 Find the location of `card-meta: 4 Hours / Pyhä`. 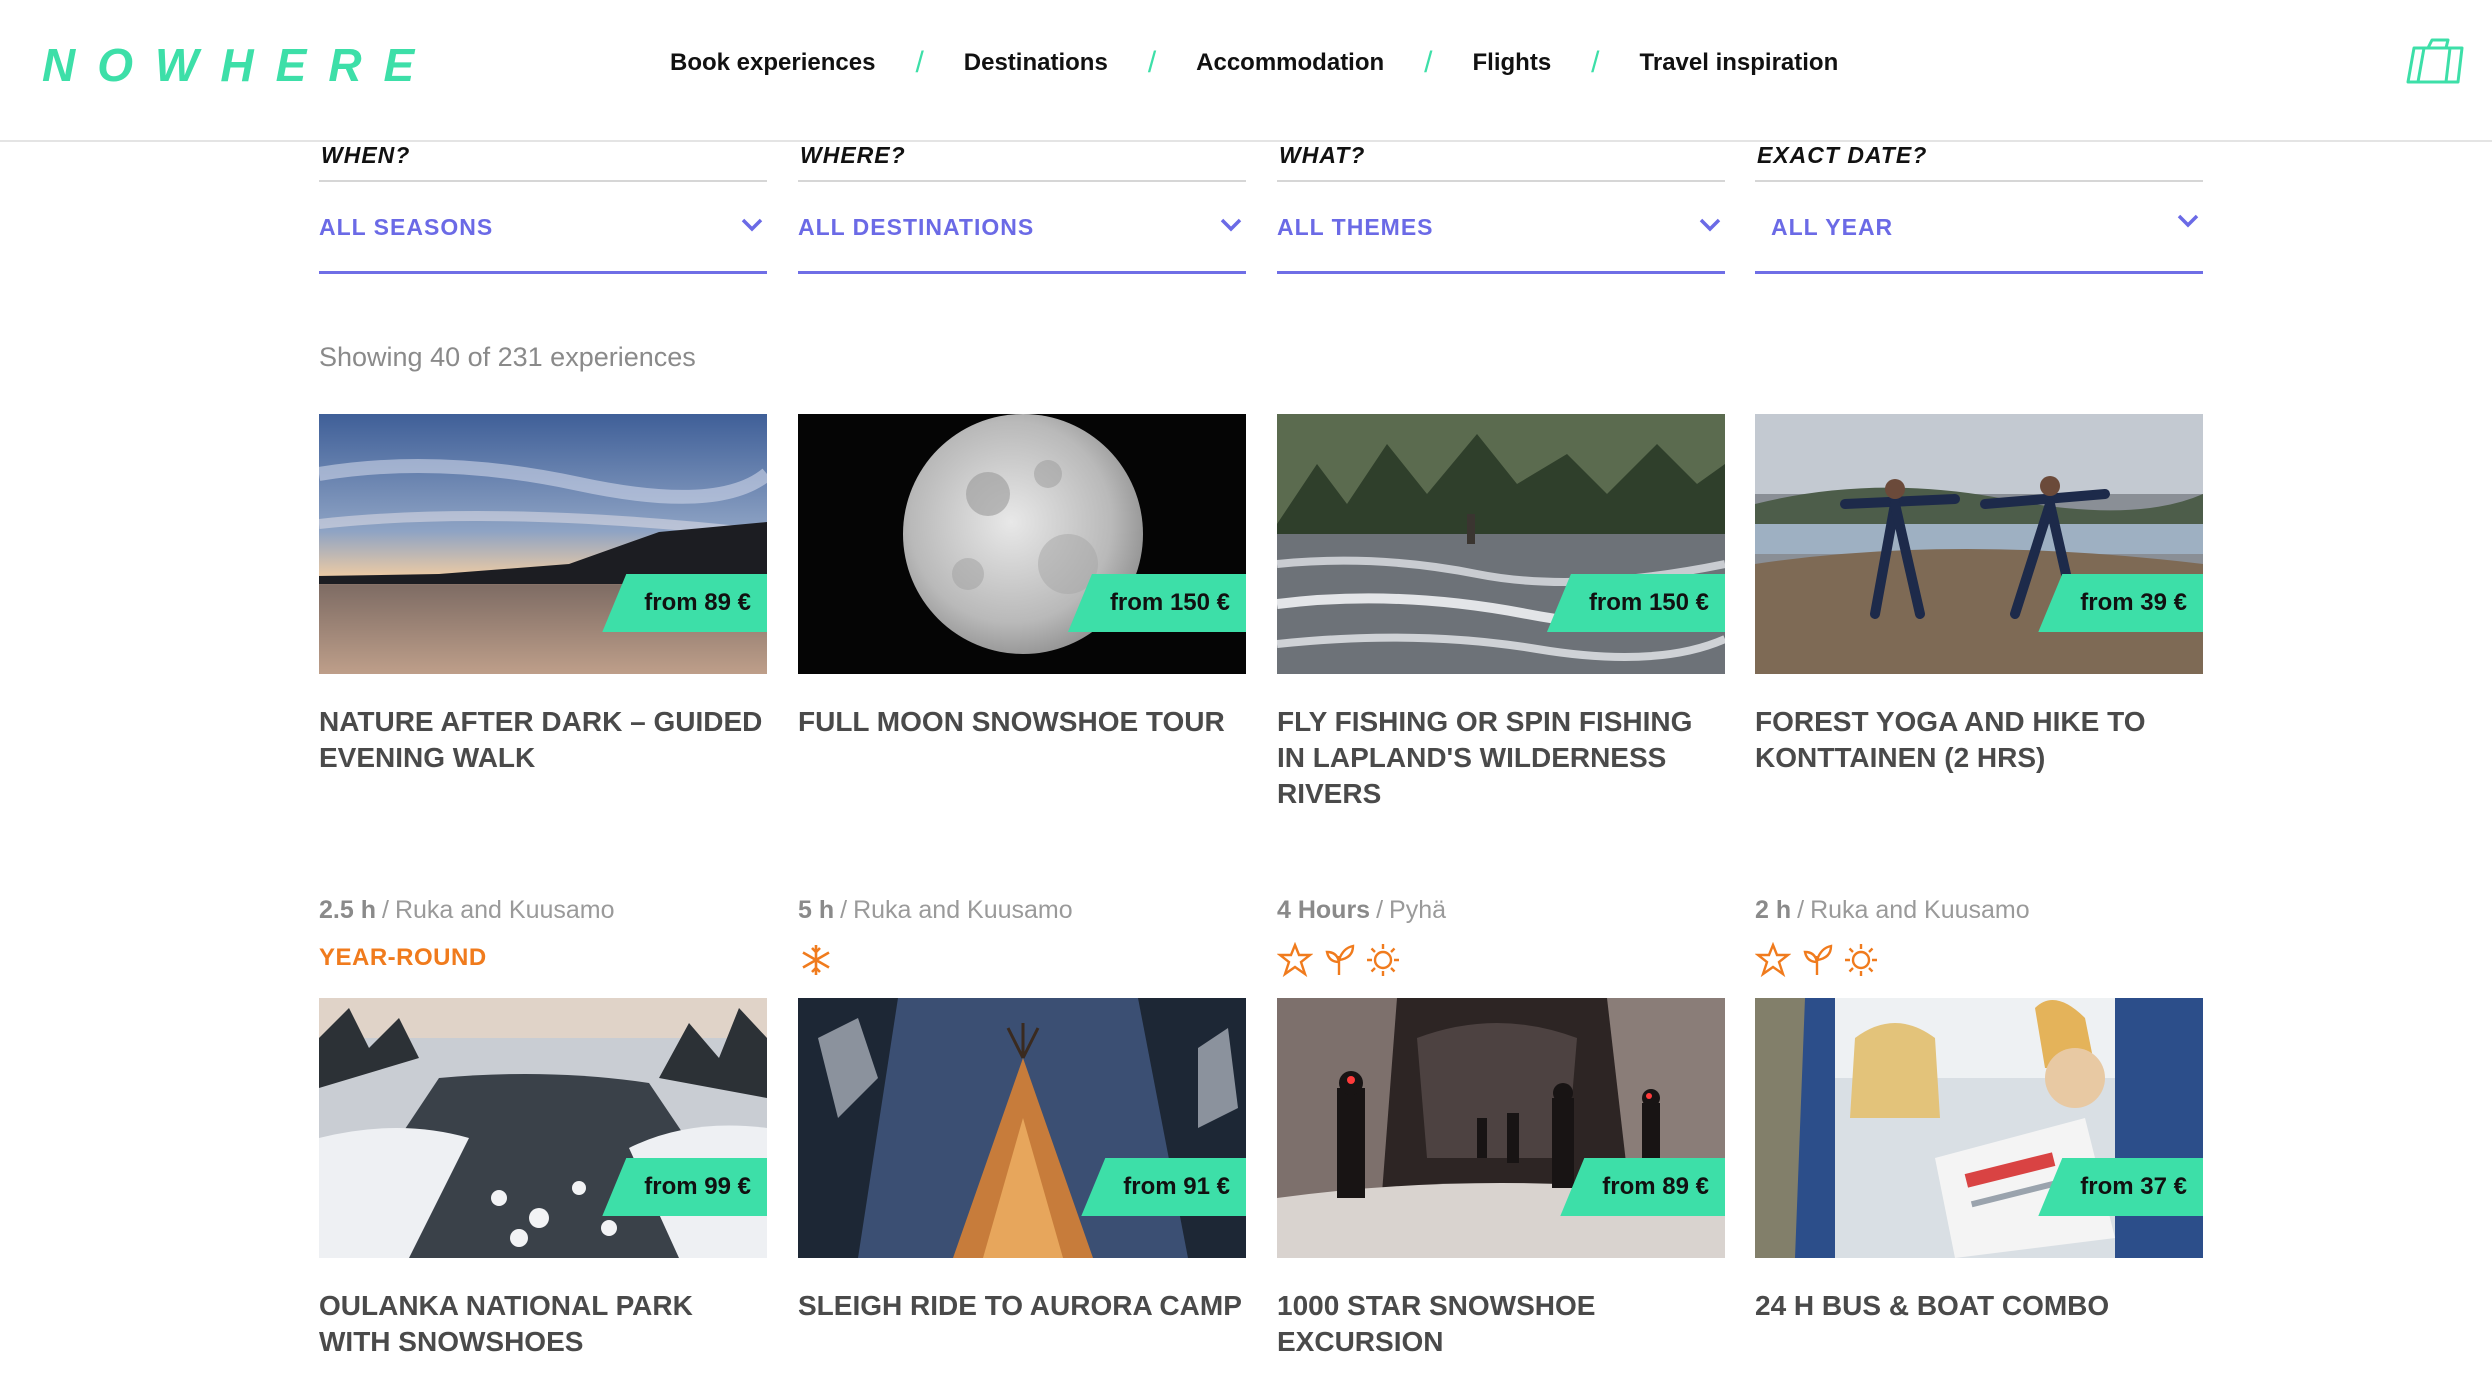

card-meta: 4 Hours / Pyhä is located at coordinates (1361, 910).